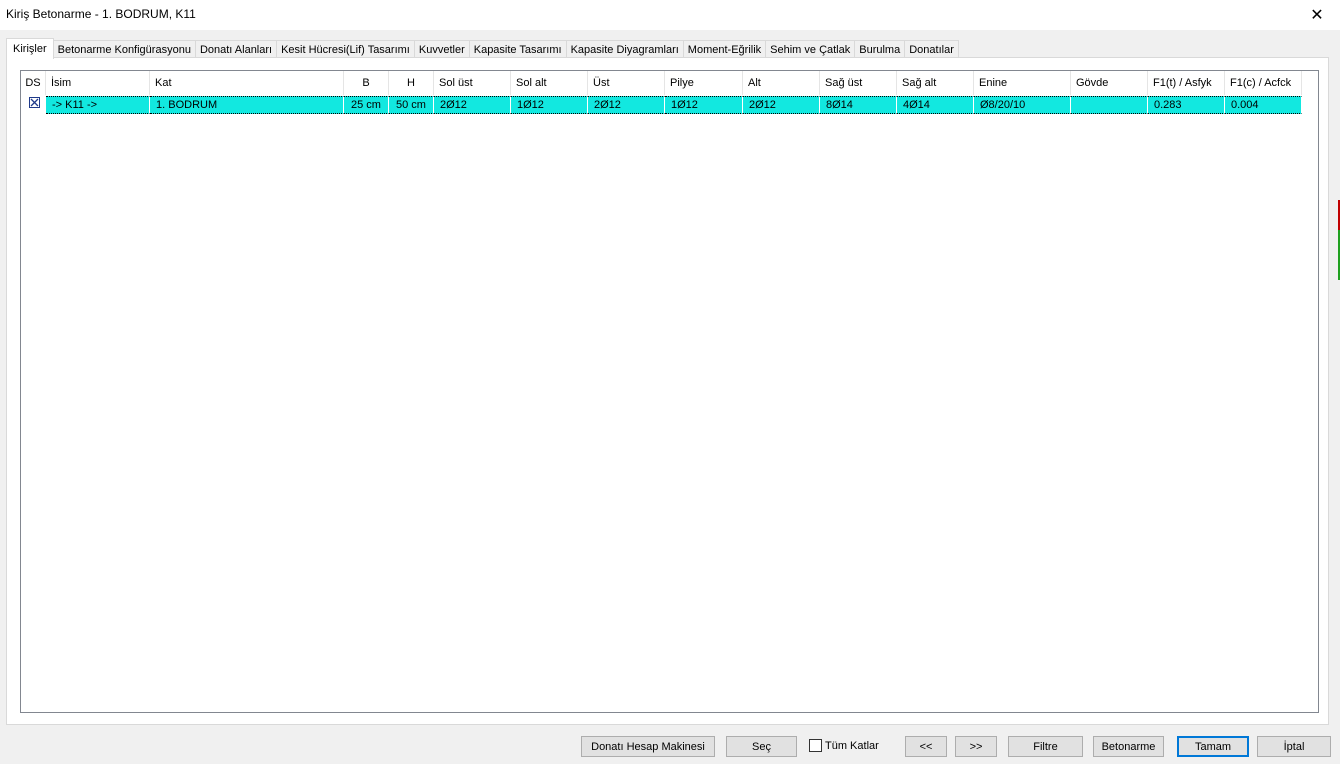 This screenshot has width=1340, height=764. Describe the element at coordinates (1022, 105) in the screenshot. I see `cell-enine: Ø8/20/10` at that location.